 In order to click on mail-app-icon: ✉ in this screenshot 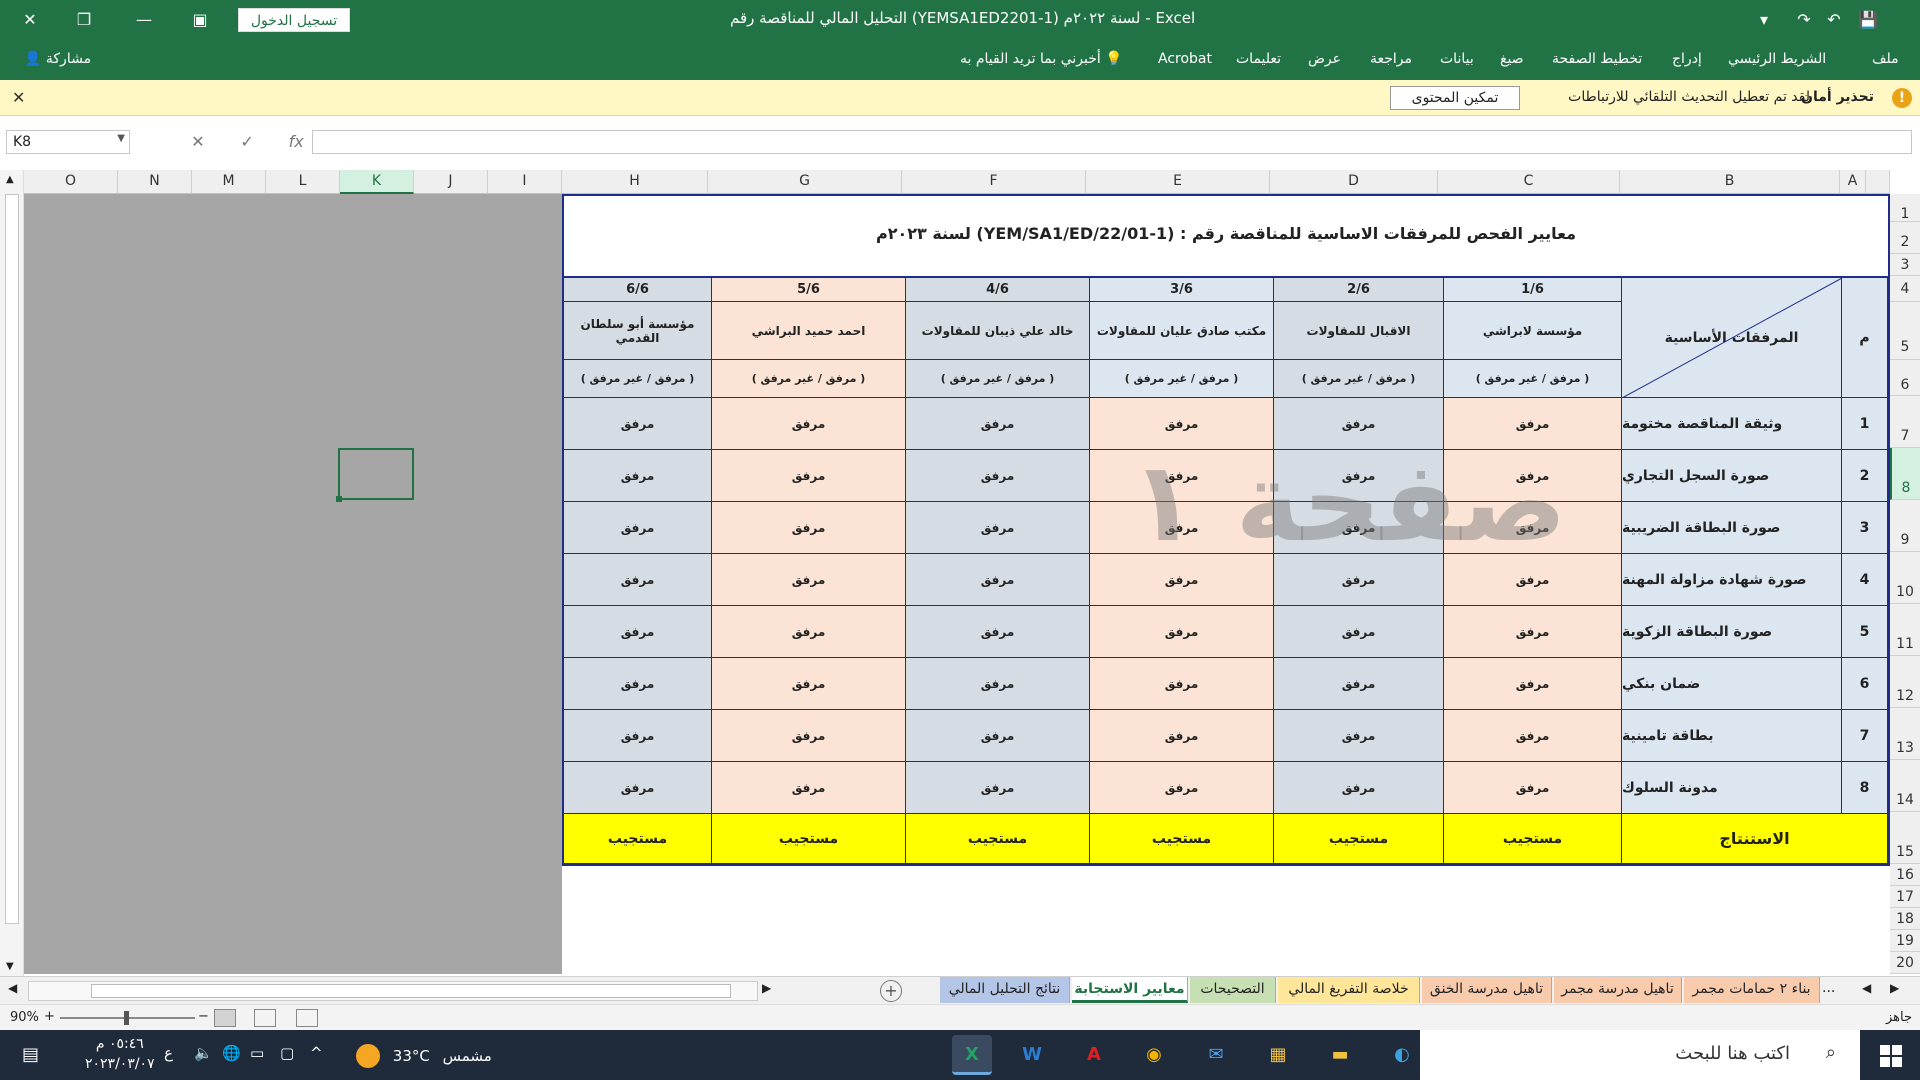, I will do `click(1216, 1055)`.